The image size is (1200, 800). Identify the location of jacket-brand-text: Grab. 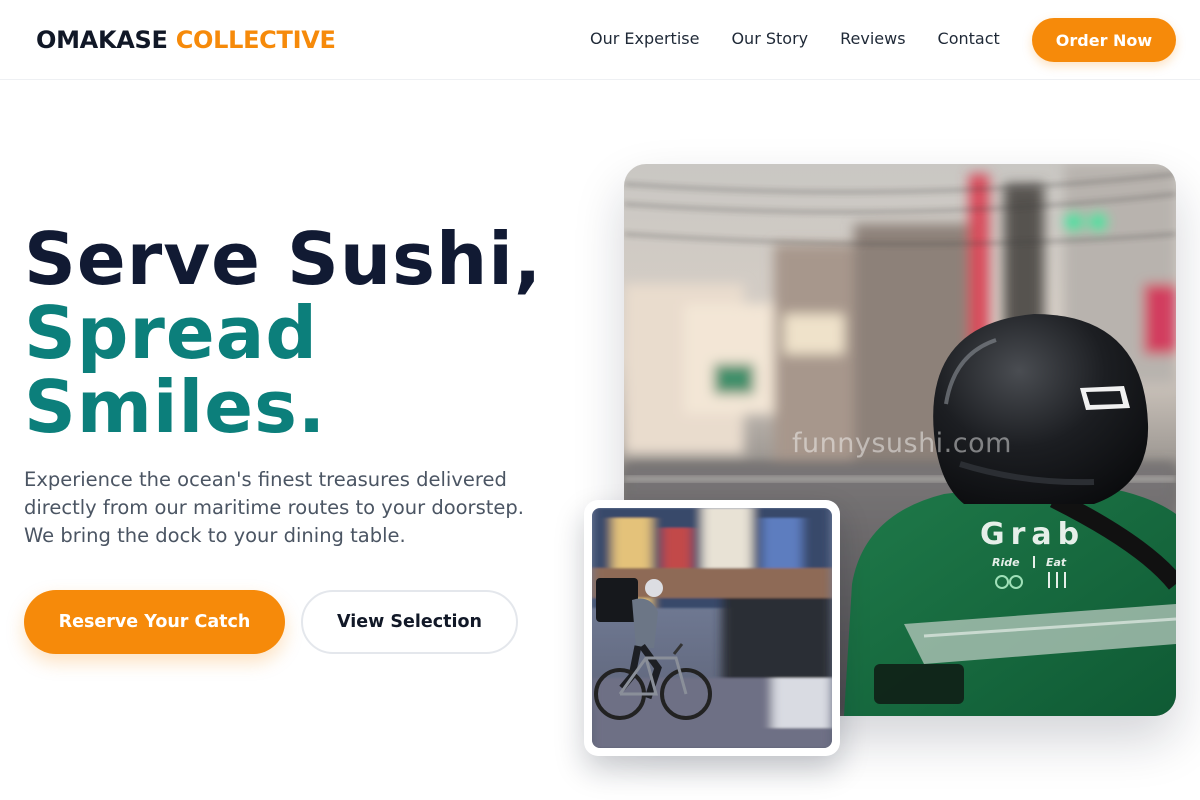
(1032, 534).